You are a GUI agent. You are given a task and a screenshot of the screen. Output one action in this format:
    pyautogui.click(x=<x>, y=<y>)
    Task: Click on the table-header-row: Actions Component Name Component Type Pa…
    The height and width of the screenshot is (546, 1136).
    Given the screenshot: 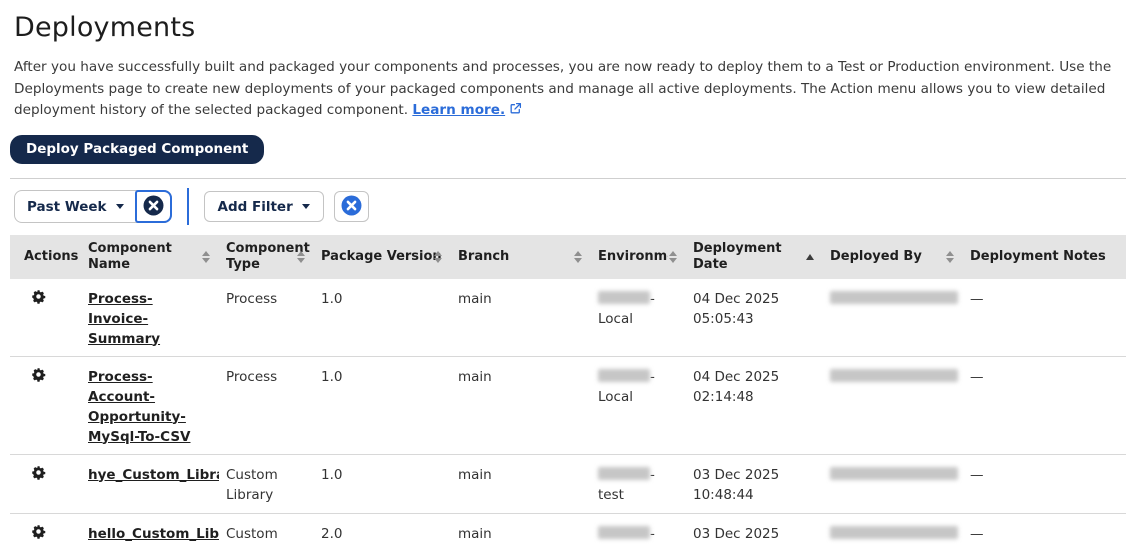 What is the action you would take?
    pyautogui.click(x=568, y=256)
    